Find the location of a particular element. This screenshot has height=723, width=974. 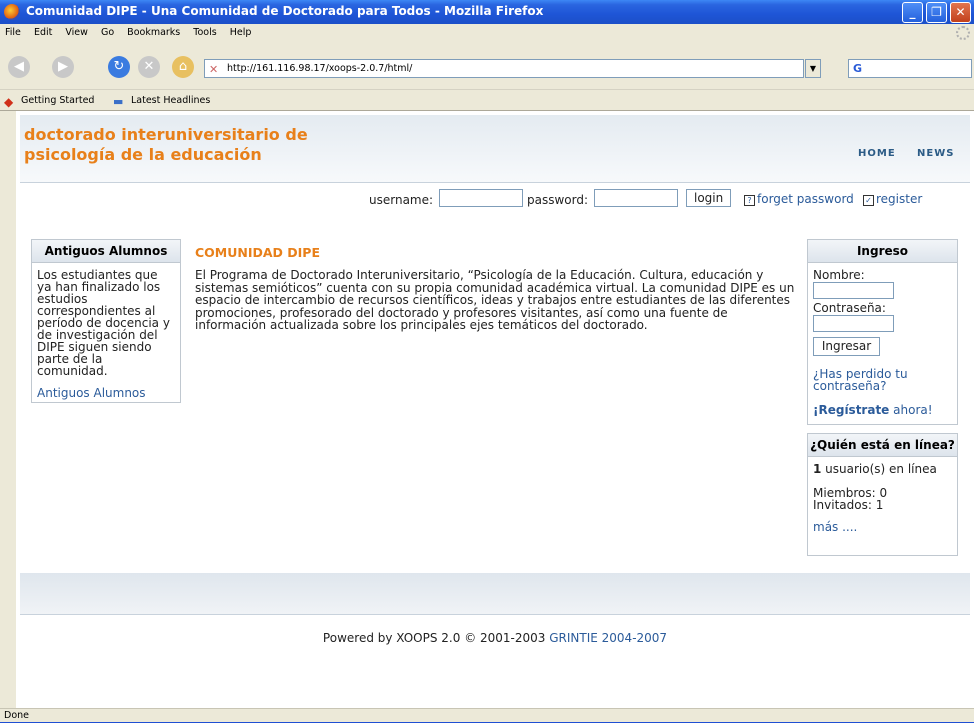

google-search-icon: G is located at coordinates (858, 68).